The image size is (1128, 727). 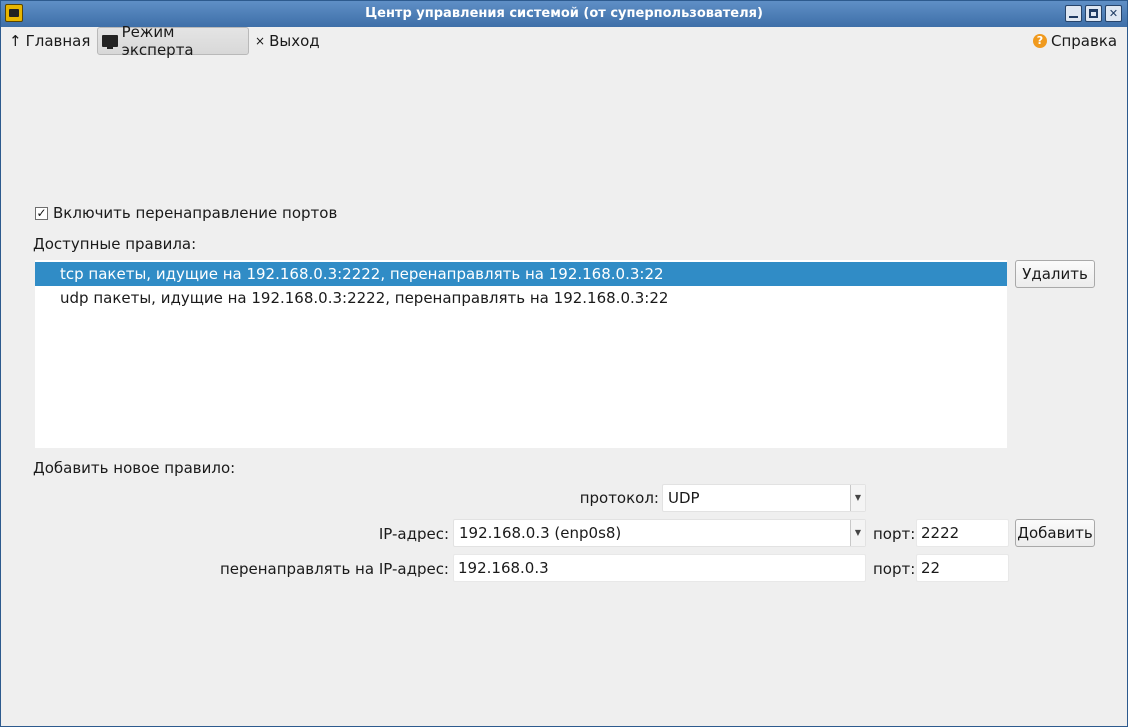 I want to click on enable-port-forwarding-row: ✓ Включить перенаправление портов, so click(x=186, y=213).